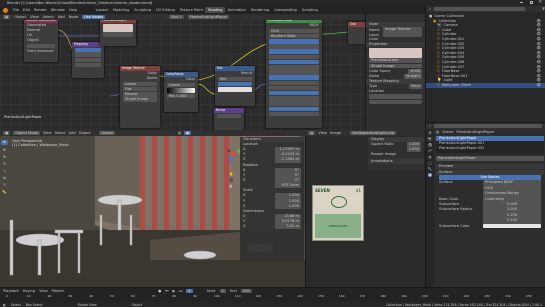 This screenshot has height=307, width=545. I want to click on tab-shading: Shading, so click(215, 10).